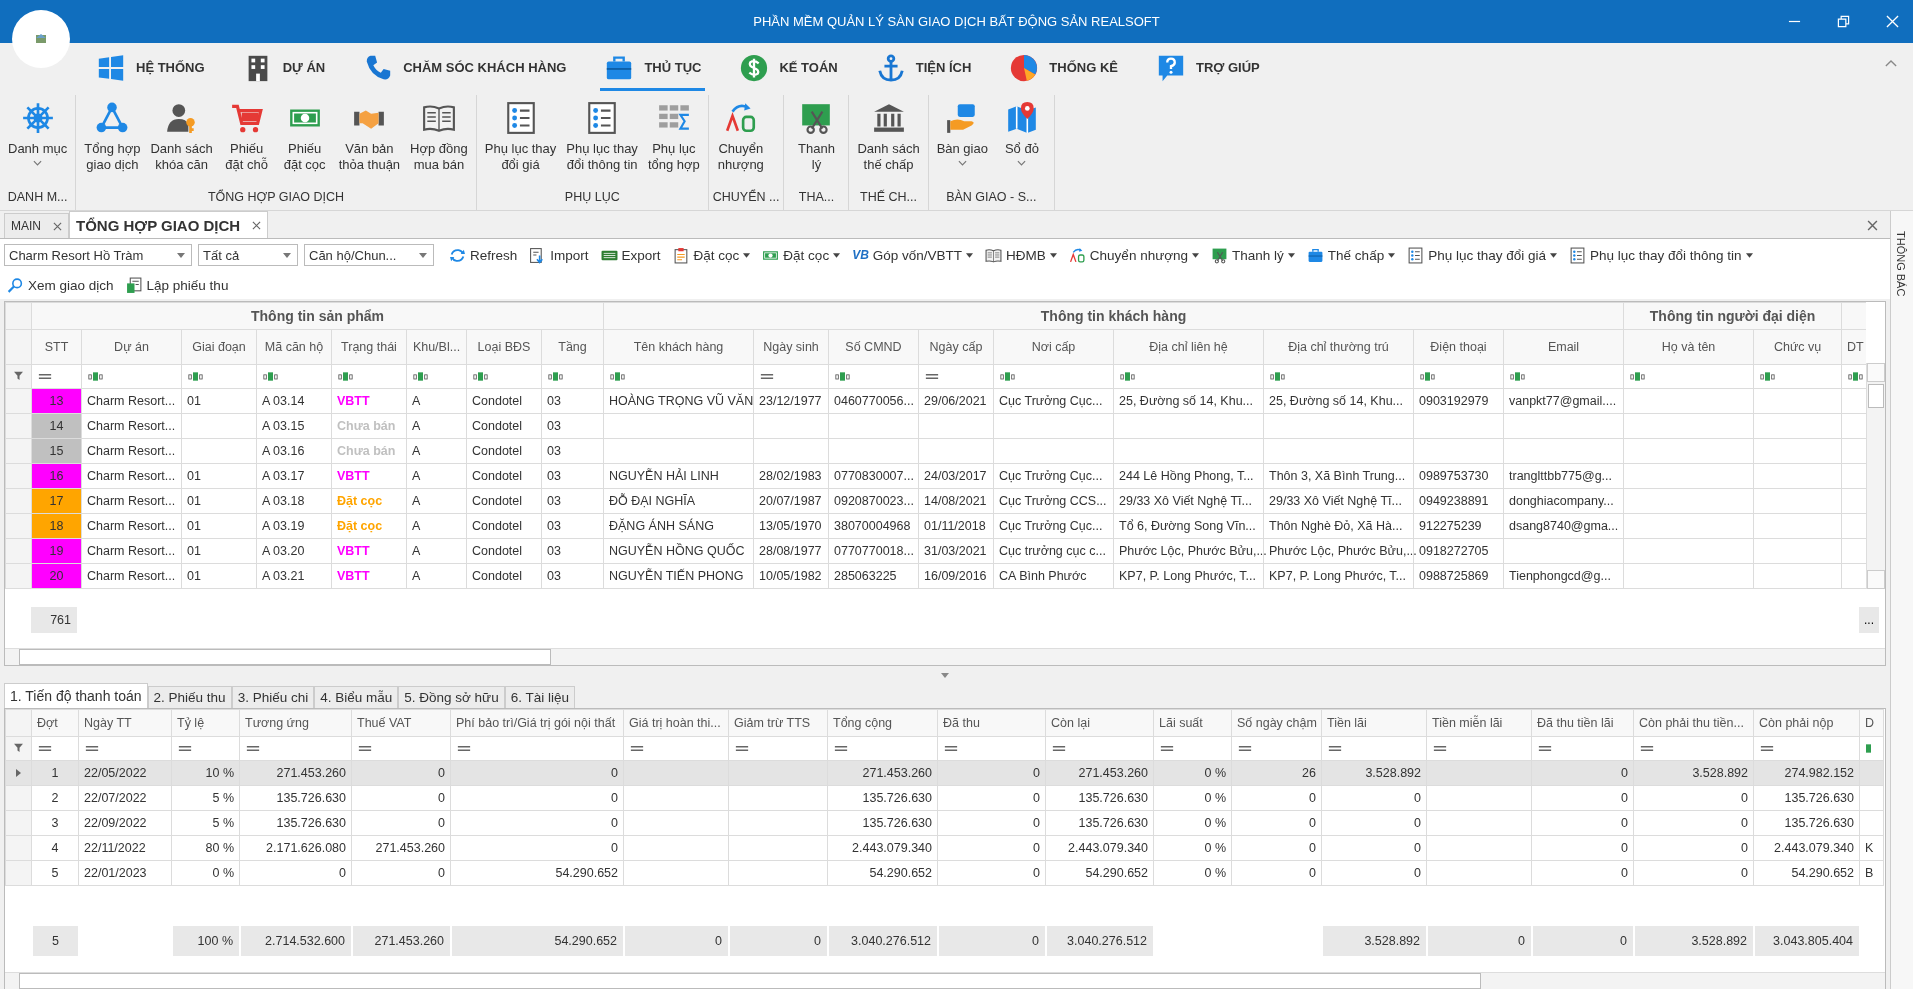 The image size is (1913, 989). Describe the element at coordinates (678, 347) in the screenshot. I see `column-header: Tên khách hàng` at that location.